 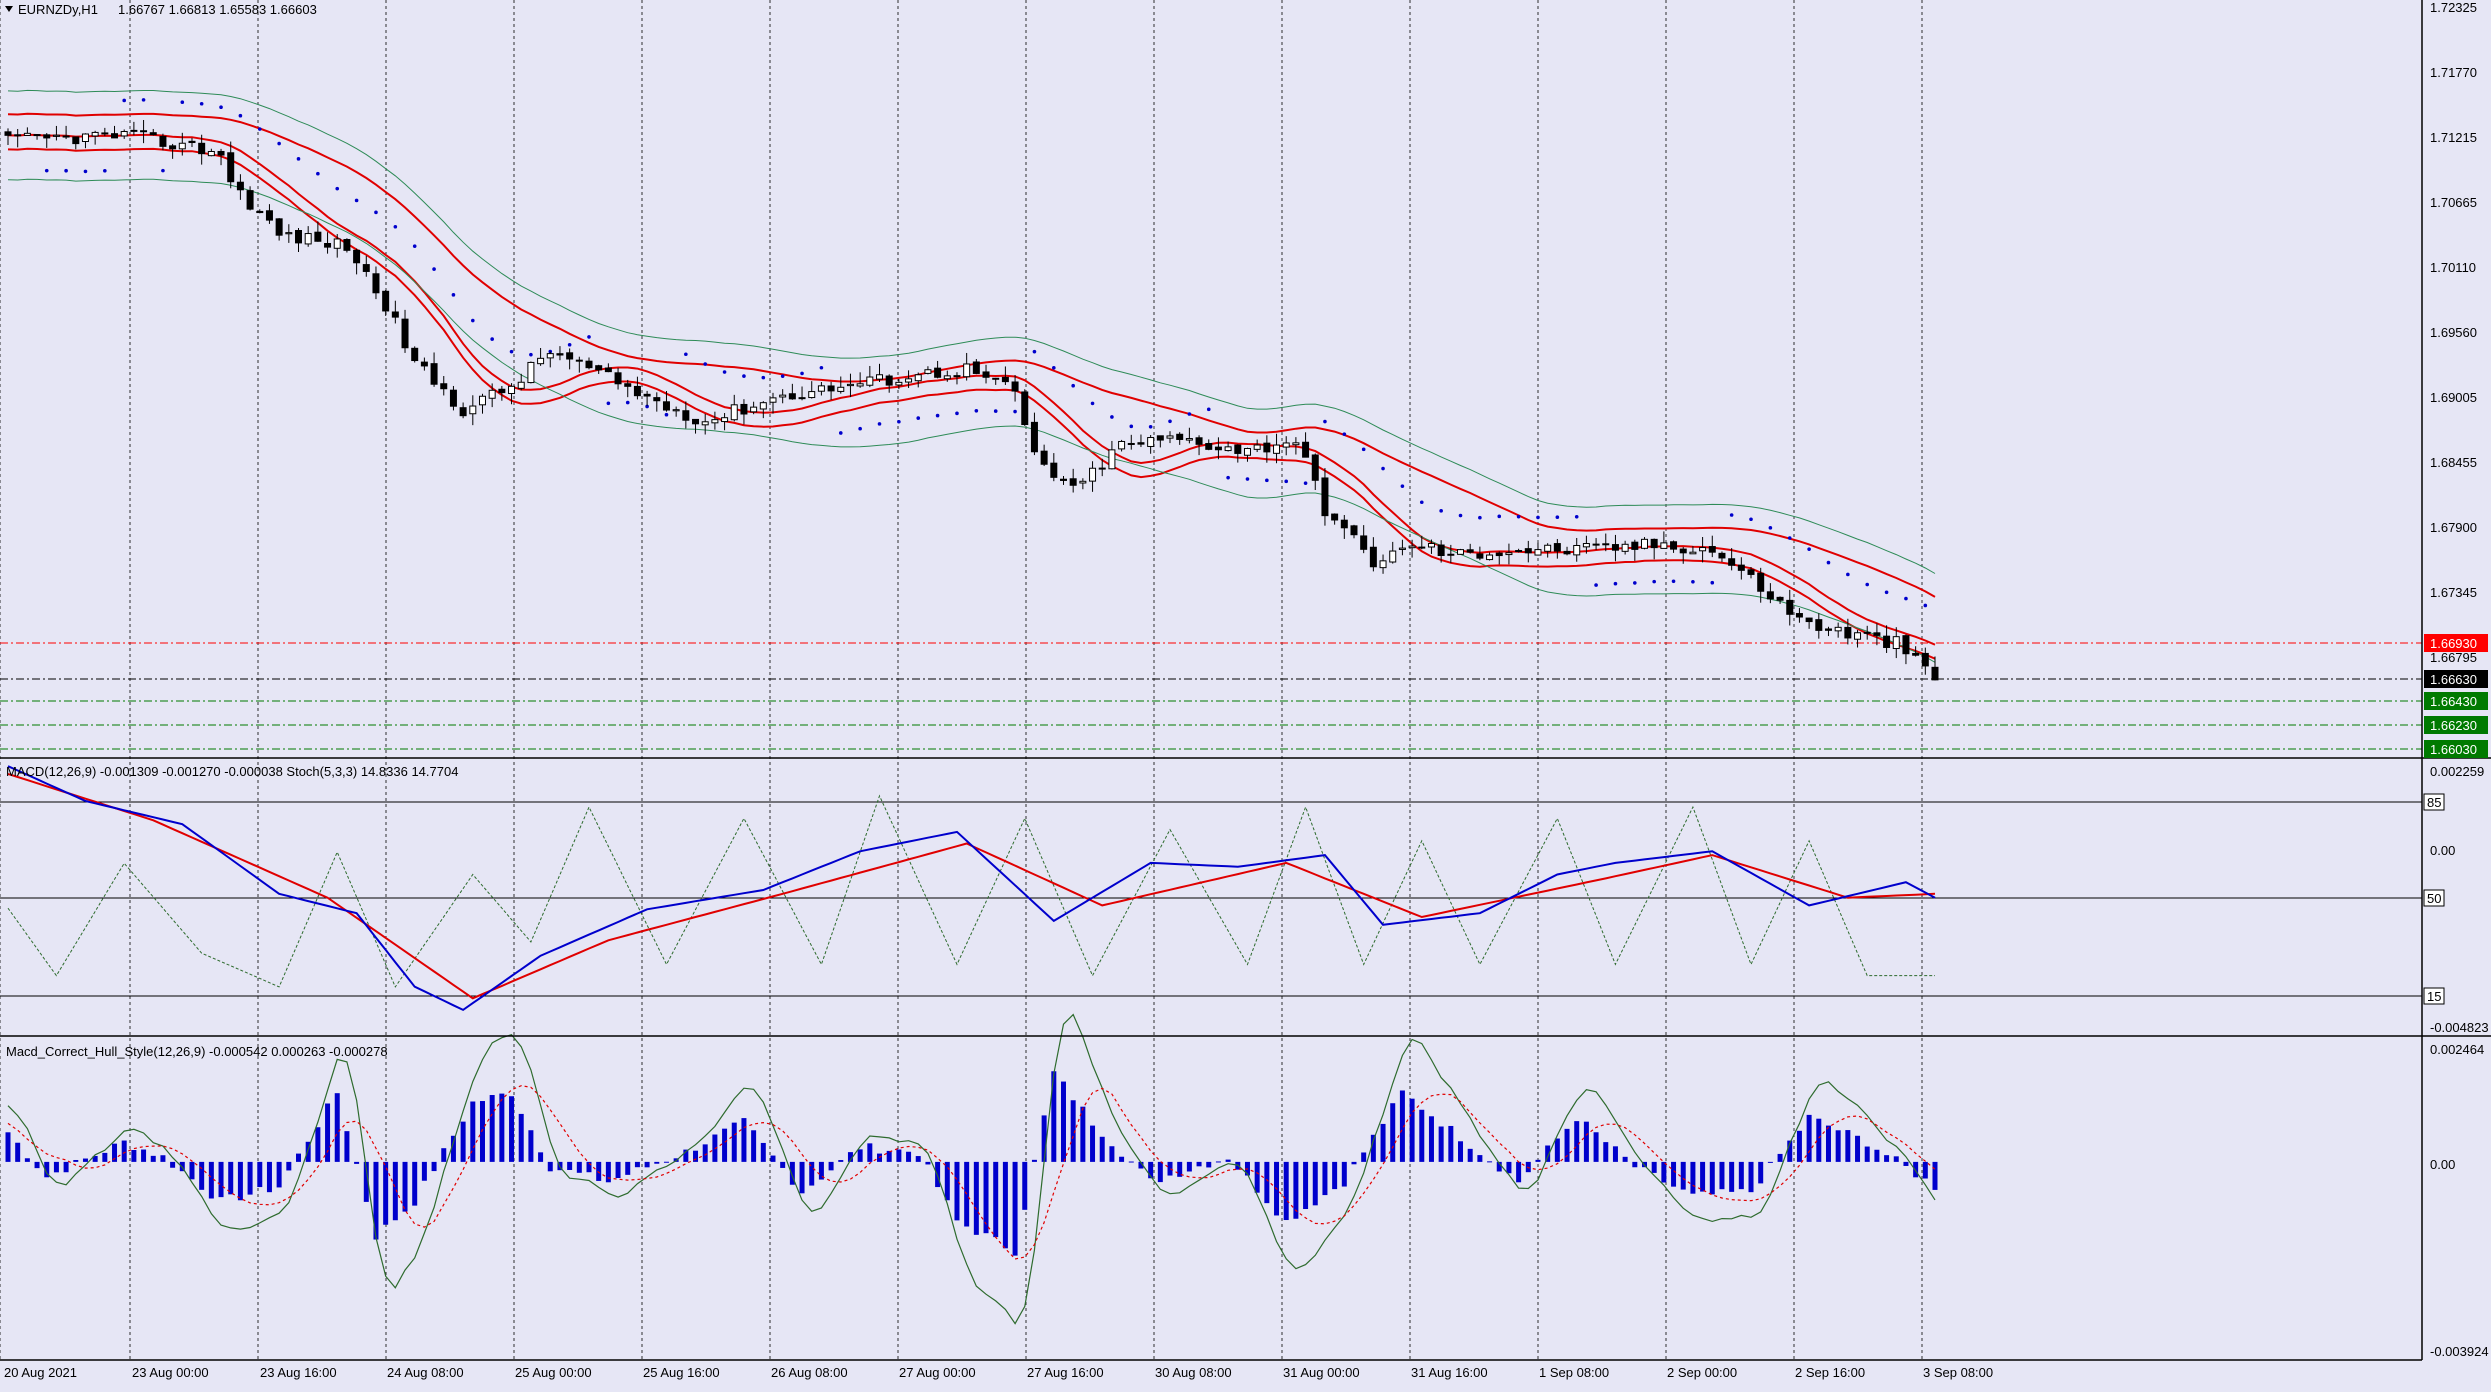 What do you see at coordinates (170, 1372) in the screenshot?
I see `time-tick: 23 Aug 00:00` at bounding box center [170, 1372].